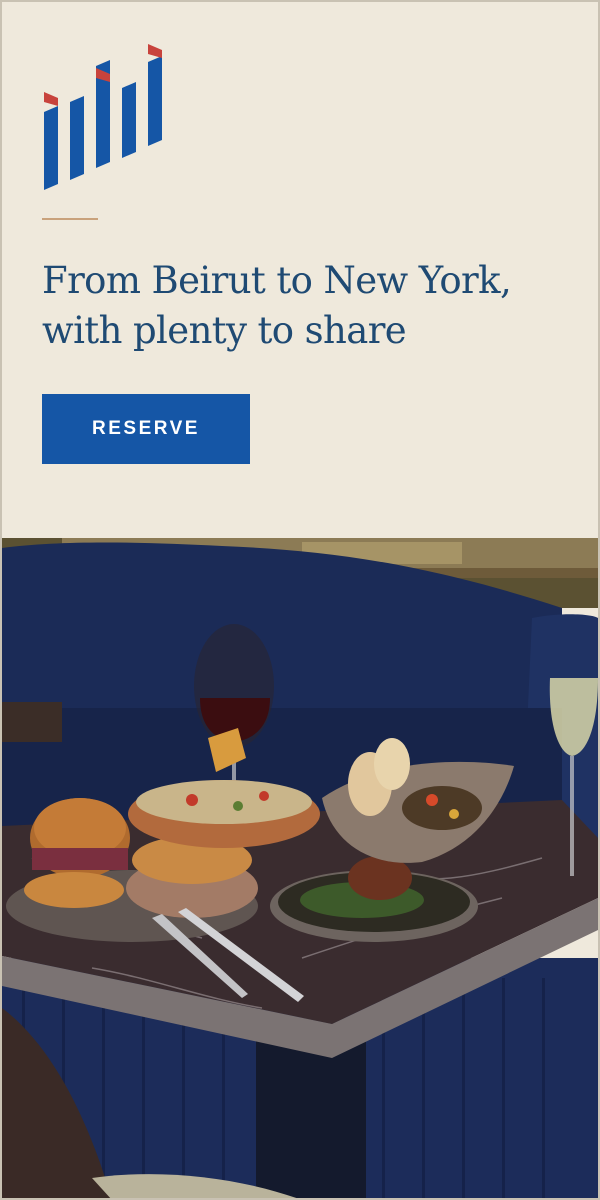 This screenshot has width=600, height=1200. I want to click on ilili-logo, so click(103, 117).